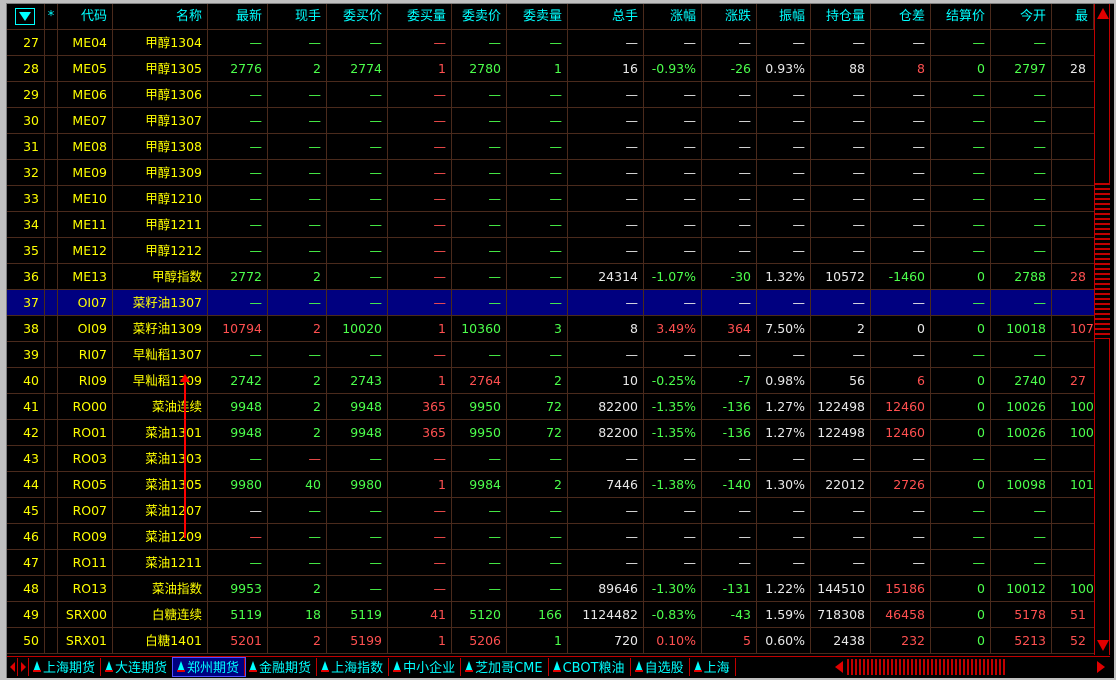 Image resolution: width=1116 pixels, height=680 pixels. I want to click on table-row: 30 ME07 甲醇1307— — — — — — — — — — — — — —, so click(550, 121).